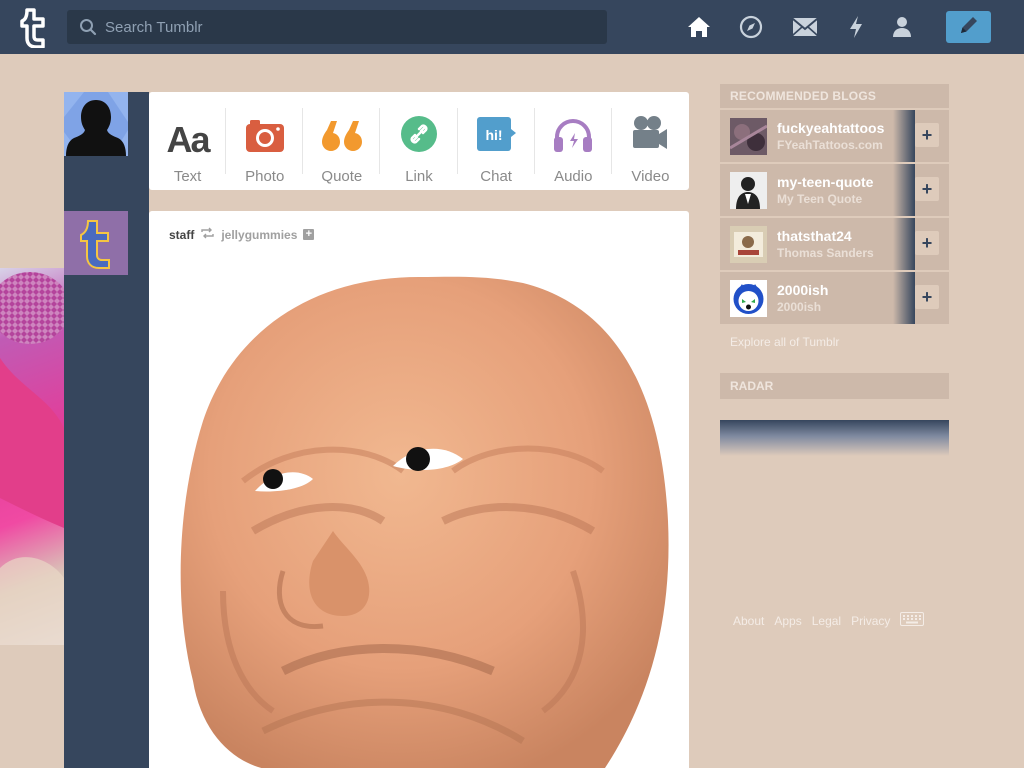 The image size is (1024, 768). Describe the element at coordinates (912, 620) in the screenshot. I see `keyboard-shortcuts-icon` at that location.